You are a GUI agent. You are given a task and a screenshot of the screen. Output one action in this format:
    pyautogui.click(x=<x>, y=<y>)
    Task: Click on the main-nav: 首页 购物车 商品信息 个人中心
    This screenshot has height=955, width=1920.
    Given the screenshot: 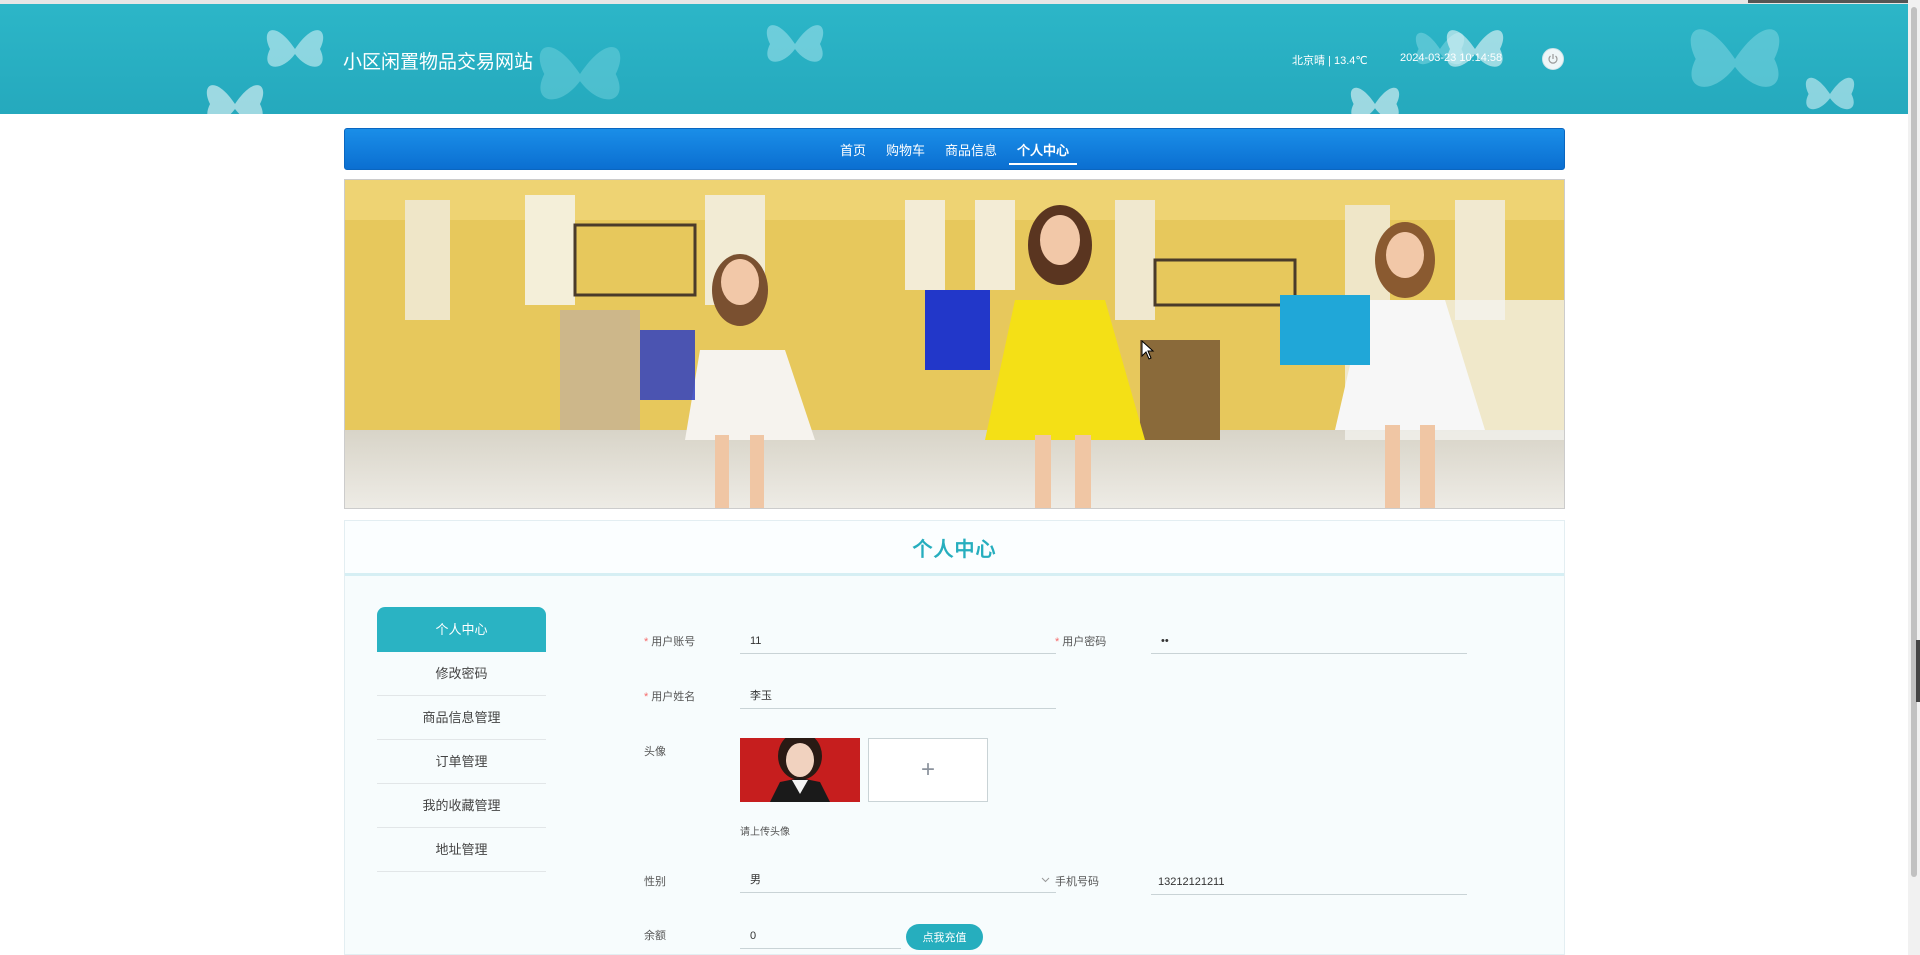 What is the action you would take?
    pyautogui.click(x=954, y=149)
    